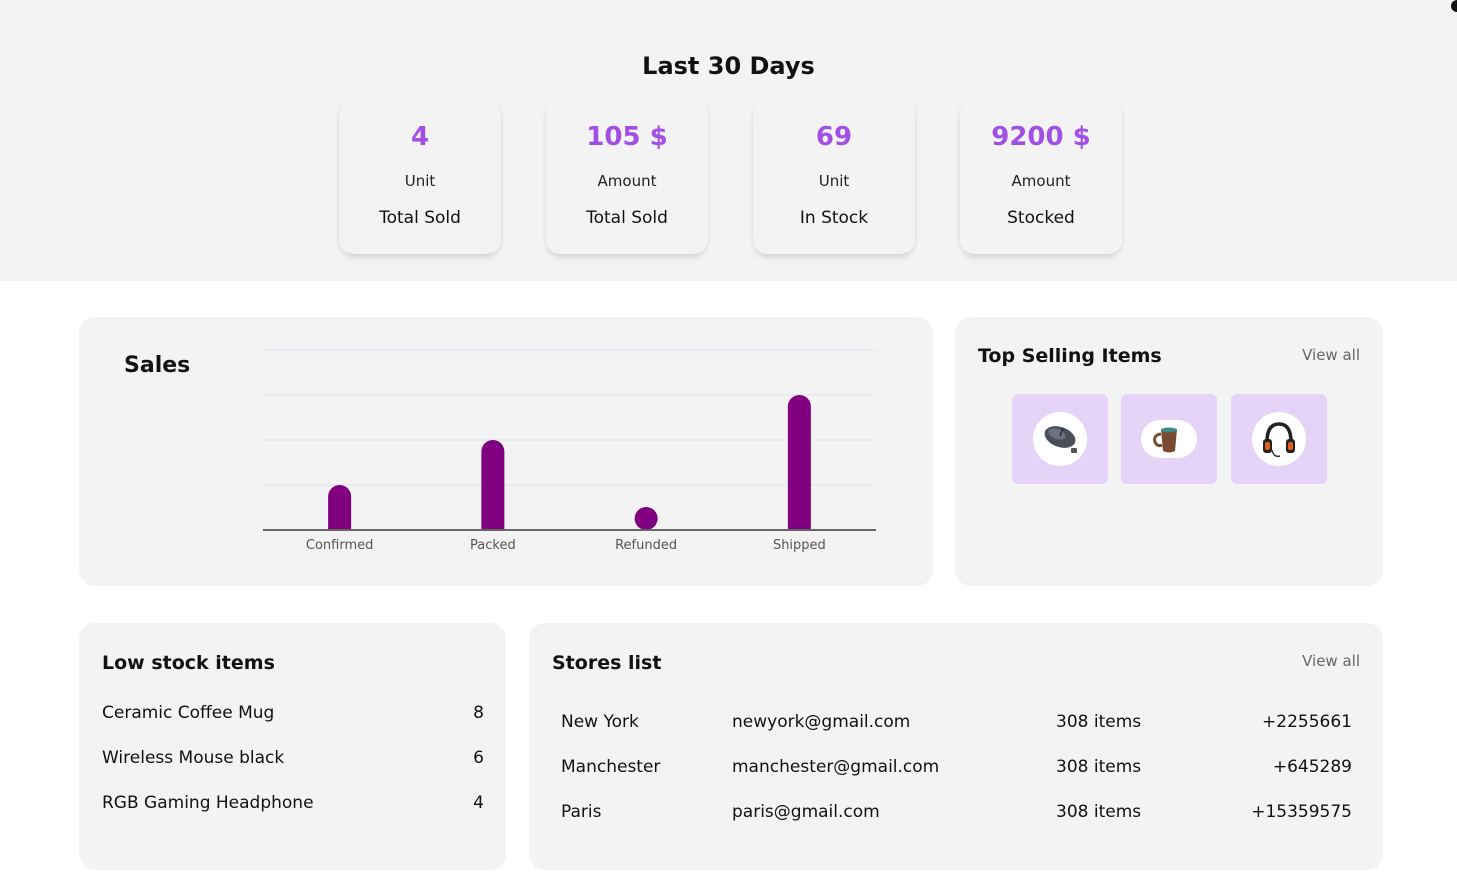  Describe the element at coordinates (1454, 6) in the screenshot. I see `scroll-indicator-dot` at that location.